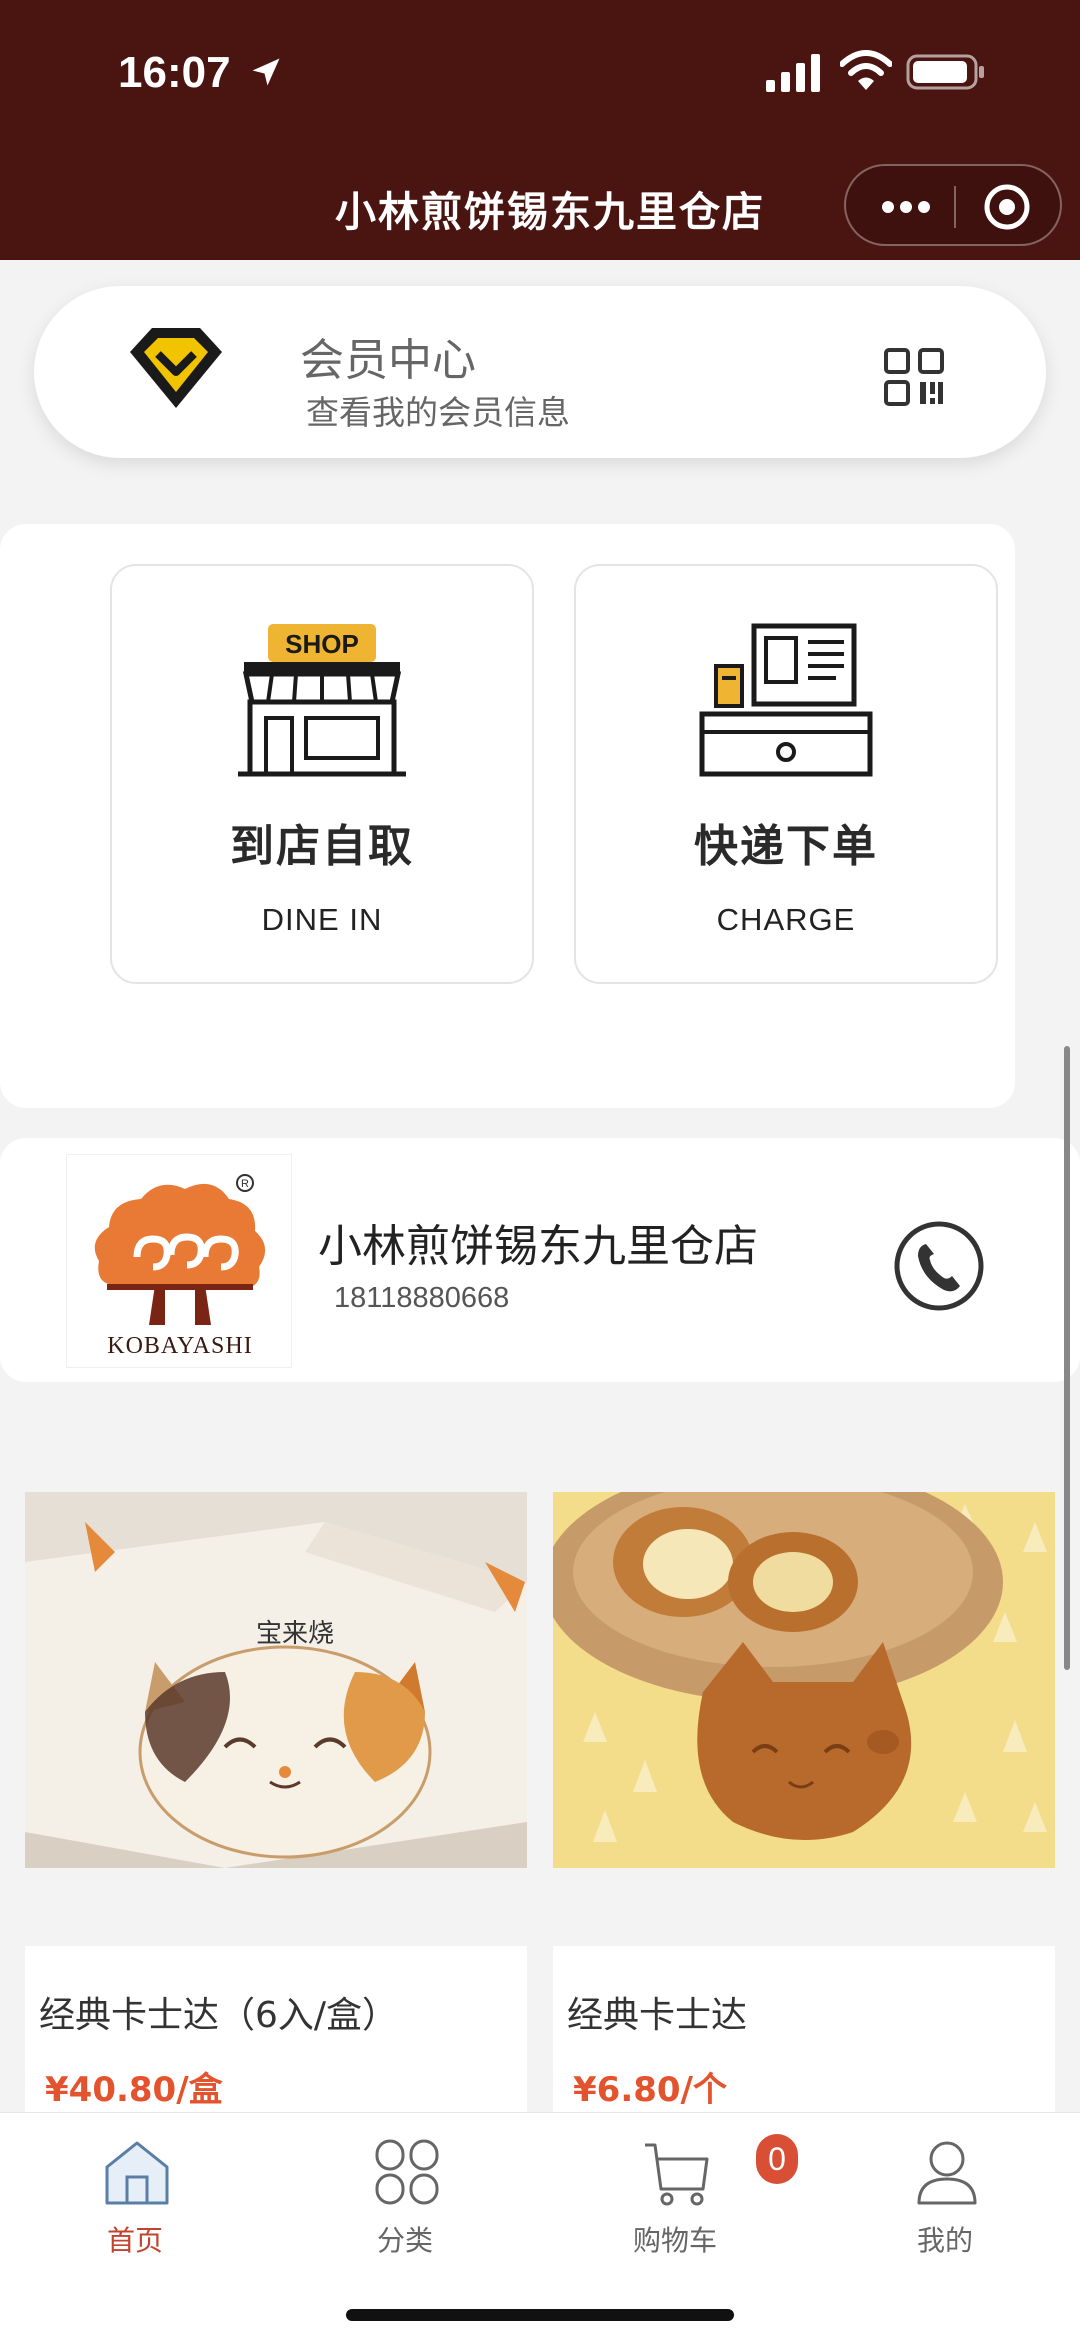 The width and height of the screenshot is (1080, 2341). What do you see at coordinates (793, 73) in the screenshot?
I see `signal-icon` at bounding box center [793, 73].